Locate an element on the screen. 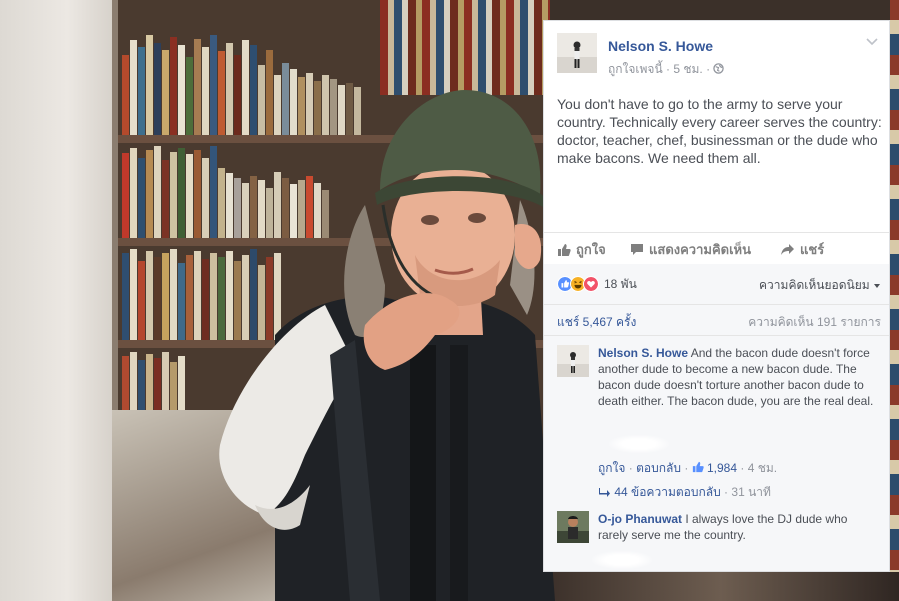 Image resolution: width=899 pixels, height=601 pixels. globe-icon is located at coordinates (719, 68).